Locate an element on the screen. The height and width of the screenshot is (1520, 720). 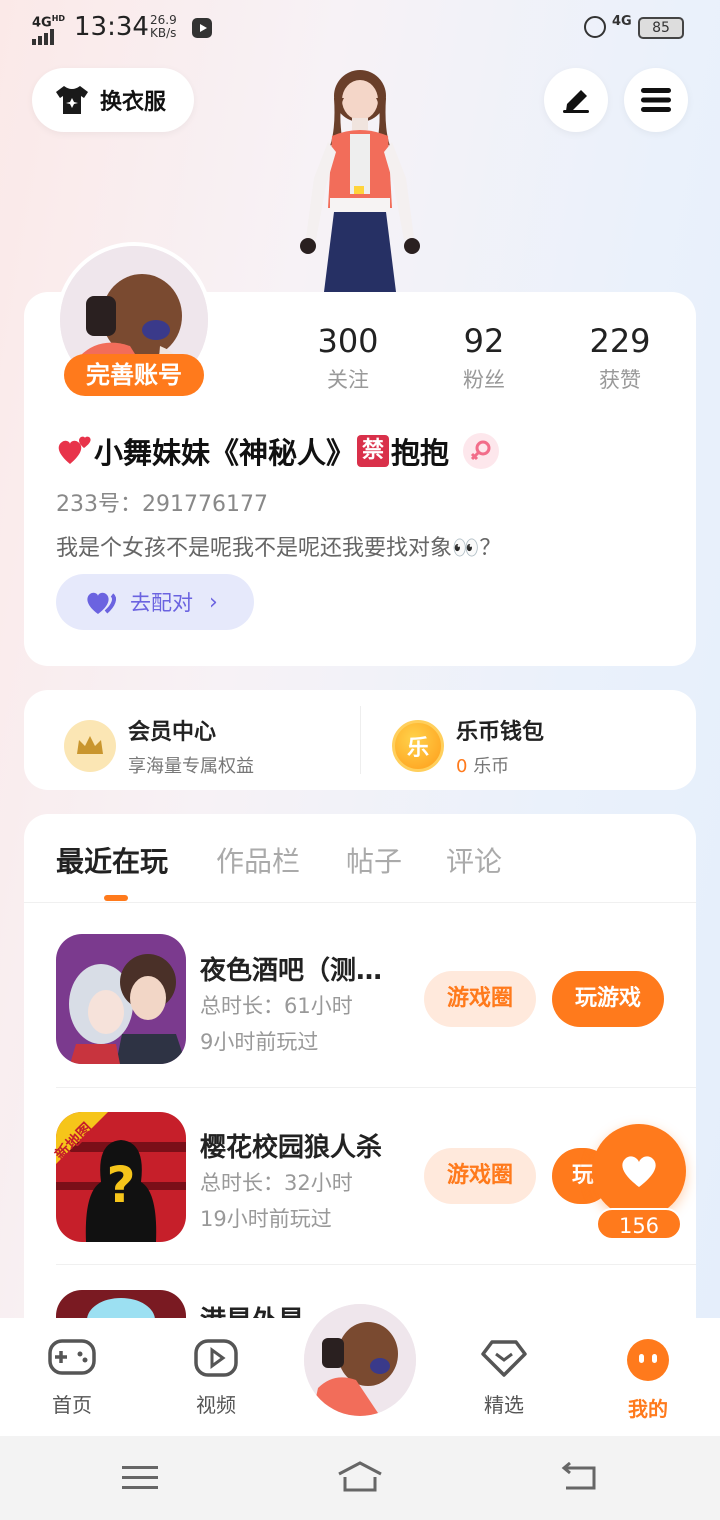
change-outfit-button: 换衣服 is located at coordinates (113, 100).